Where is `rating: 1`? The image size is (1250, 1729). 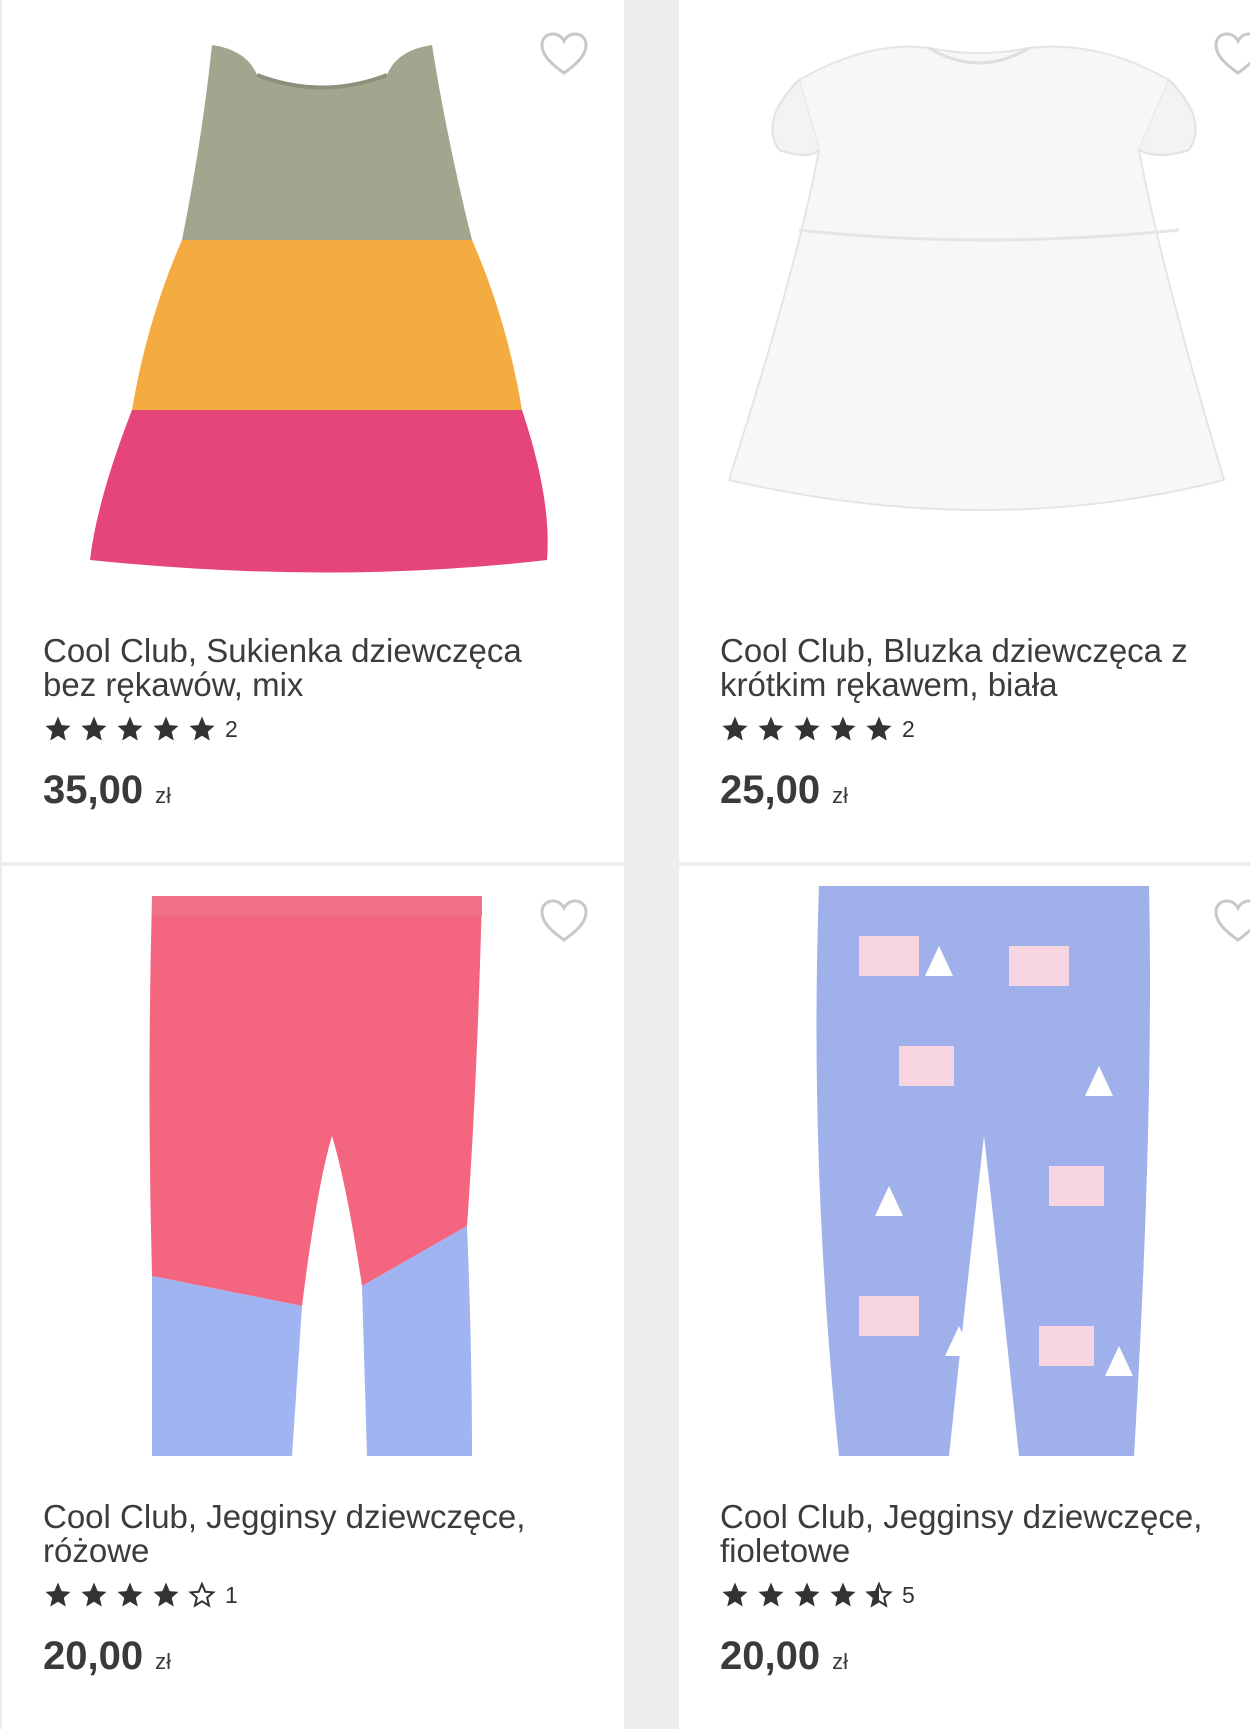
rating: 1 is located at coordinates (140, 1595).